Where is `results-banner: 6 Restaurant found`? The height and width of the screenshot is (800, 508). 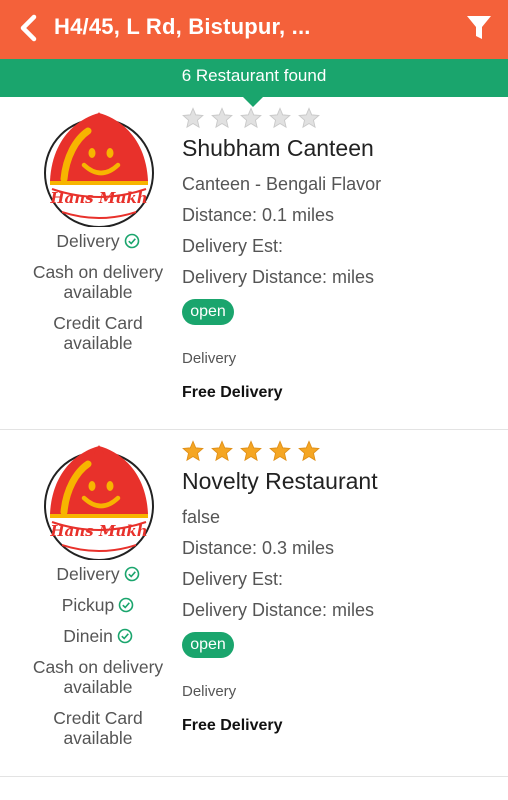
results-banner: 6 Restaurant found is located at coordinates (254, 78).